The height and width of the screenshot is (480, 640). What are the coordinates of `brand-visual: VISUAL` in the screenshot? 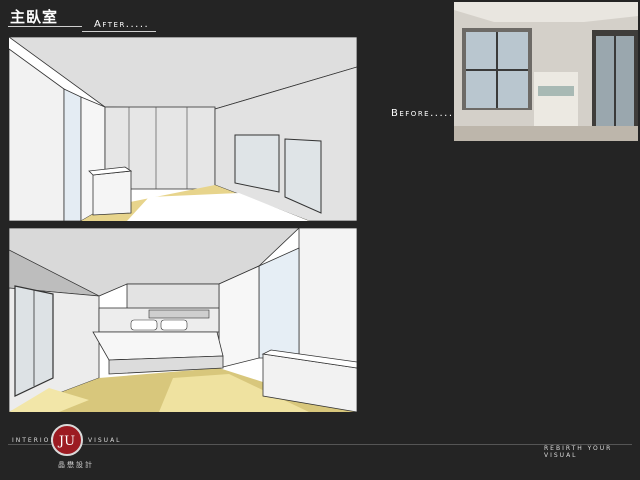 It's located at (105, 440).